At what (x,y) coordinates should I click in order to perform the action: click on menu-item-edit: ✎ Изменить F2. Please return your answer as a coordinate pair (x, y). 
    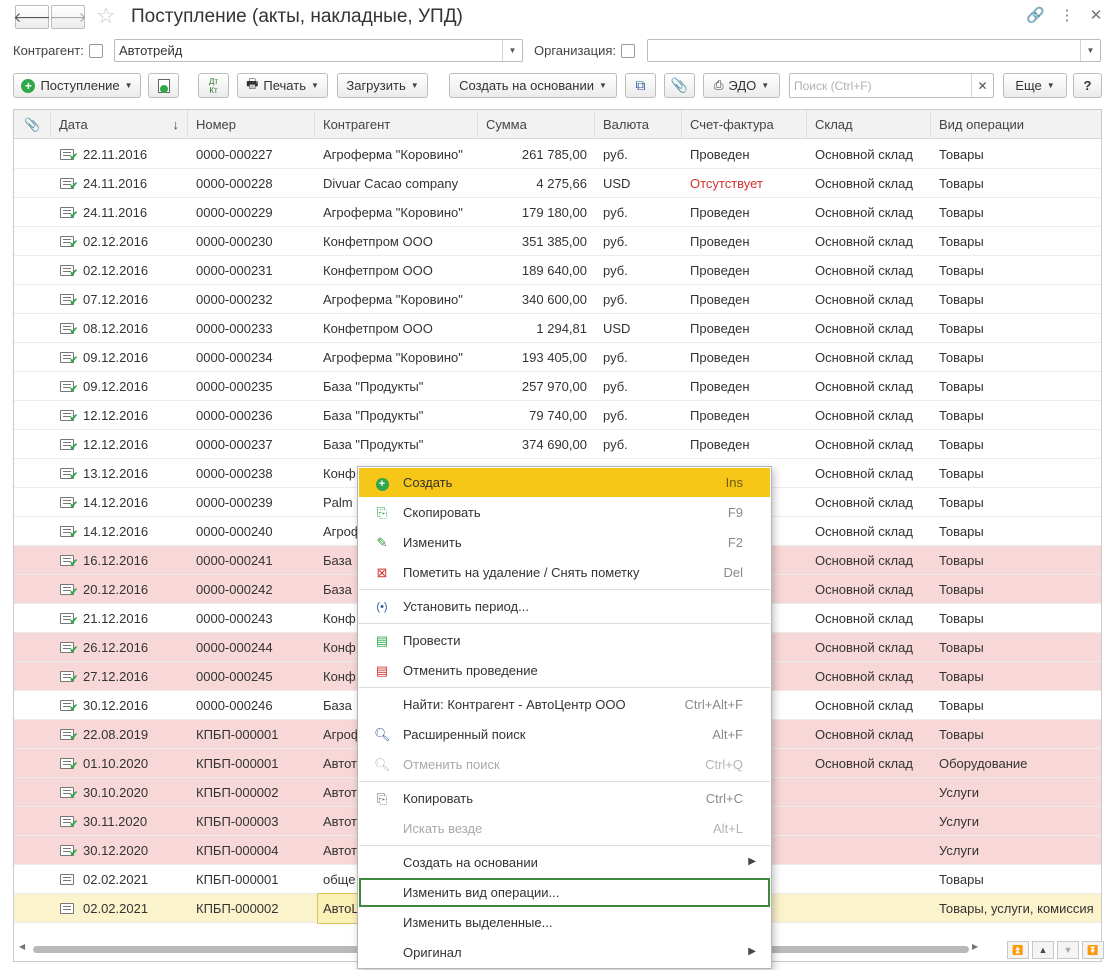
    Looking at the image, I should click on (564, 542).